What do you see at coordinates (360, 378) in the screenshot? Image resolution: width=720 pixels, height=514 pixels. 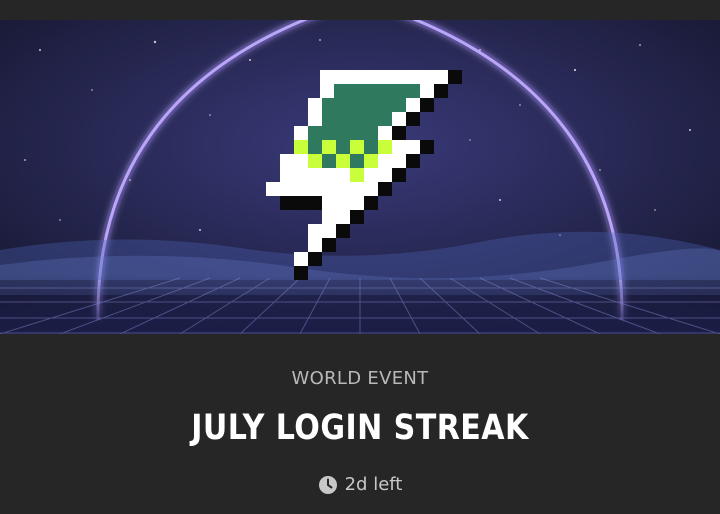 I see `event-category: WORLD EVENT` at bounding box center [360, 378].